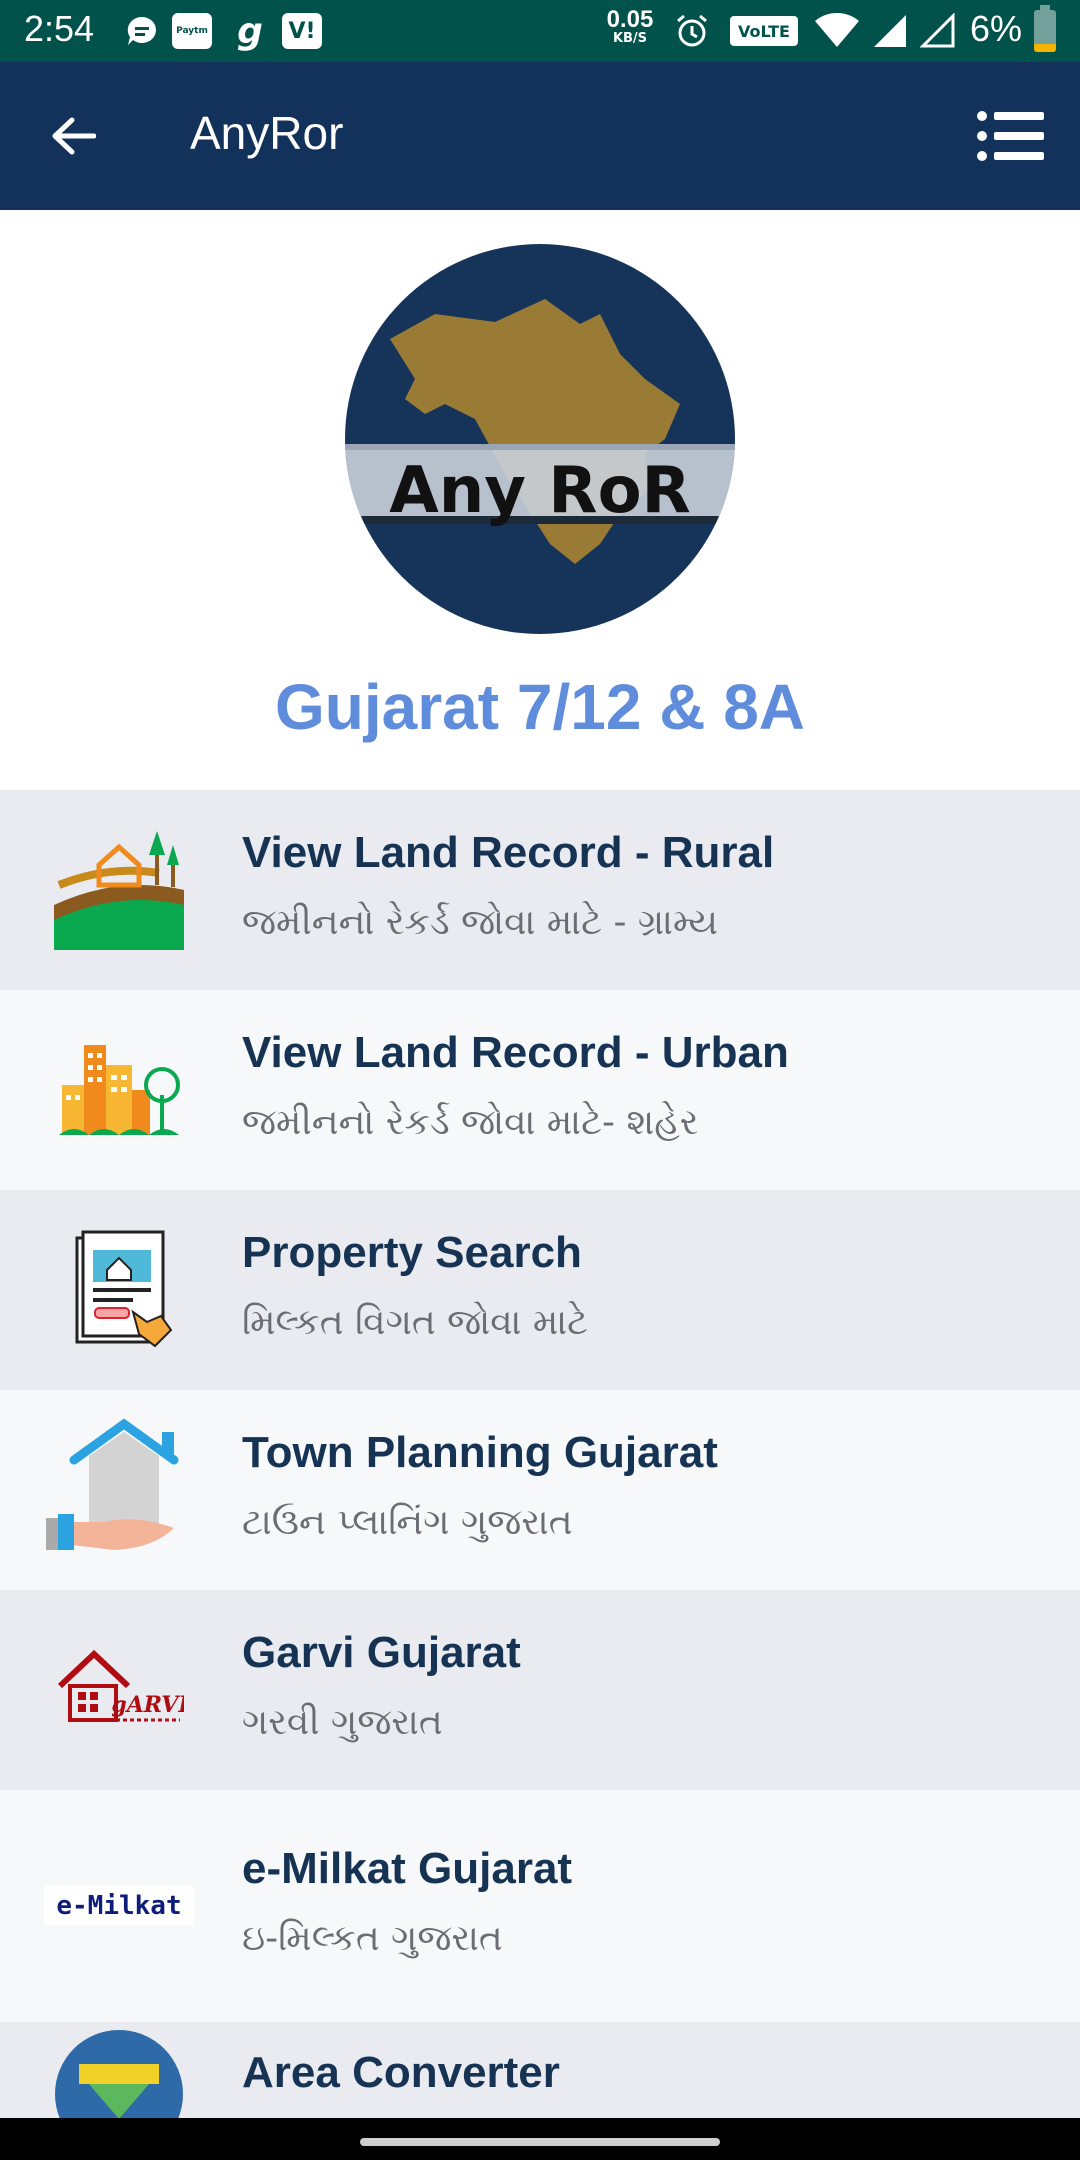  What do you see at coordinates (119, 1690) in the screenshot?
I see `garvi-logo-icon: gARVI` at bounding box center [119, 1690].